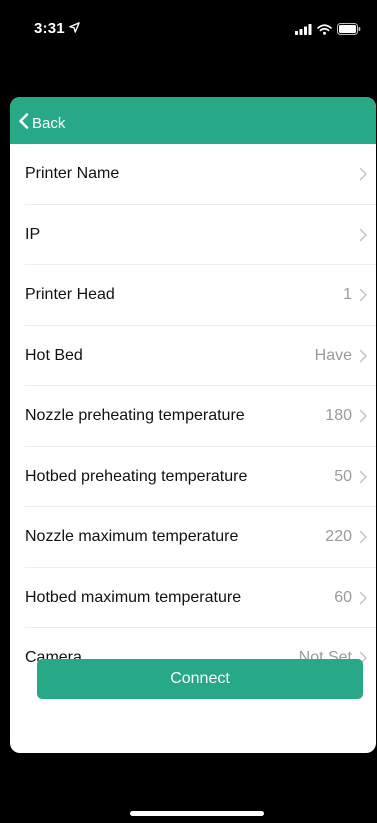  I want to click on status-time-group: 3:31, so click(57, 28).